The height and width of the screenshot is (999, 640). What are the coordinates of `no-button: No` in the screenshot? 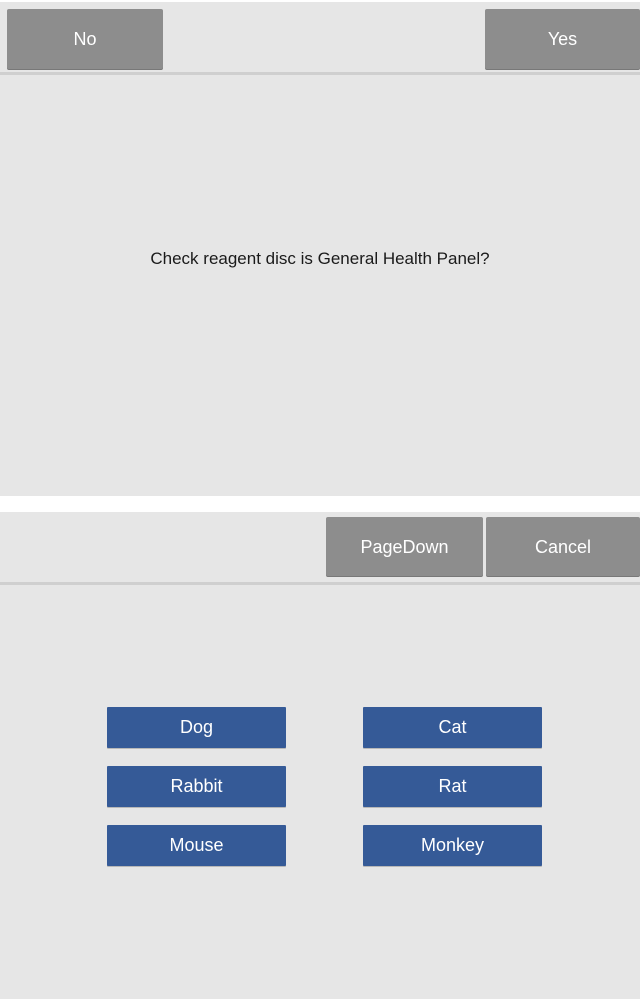 It's located at (85, 39).